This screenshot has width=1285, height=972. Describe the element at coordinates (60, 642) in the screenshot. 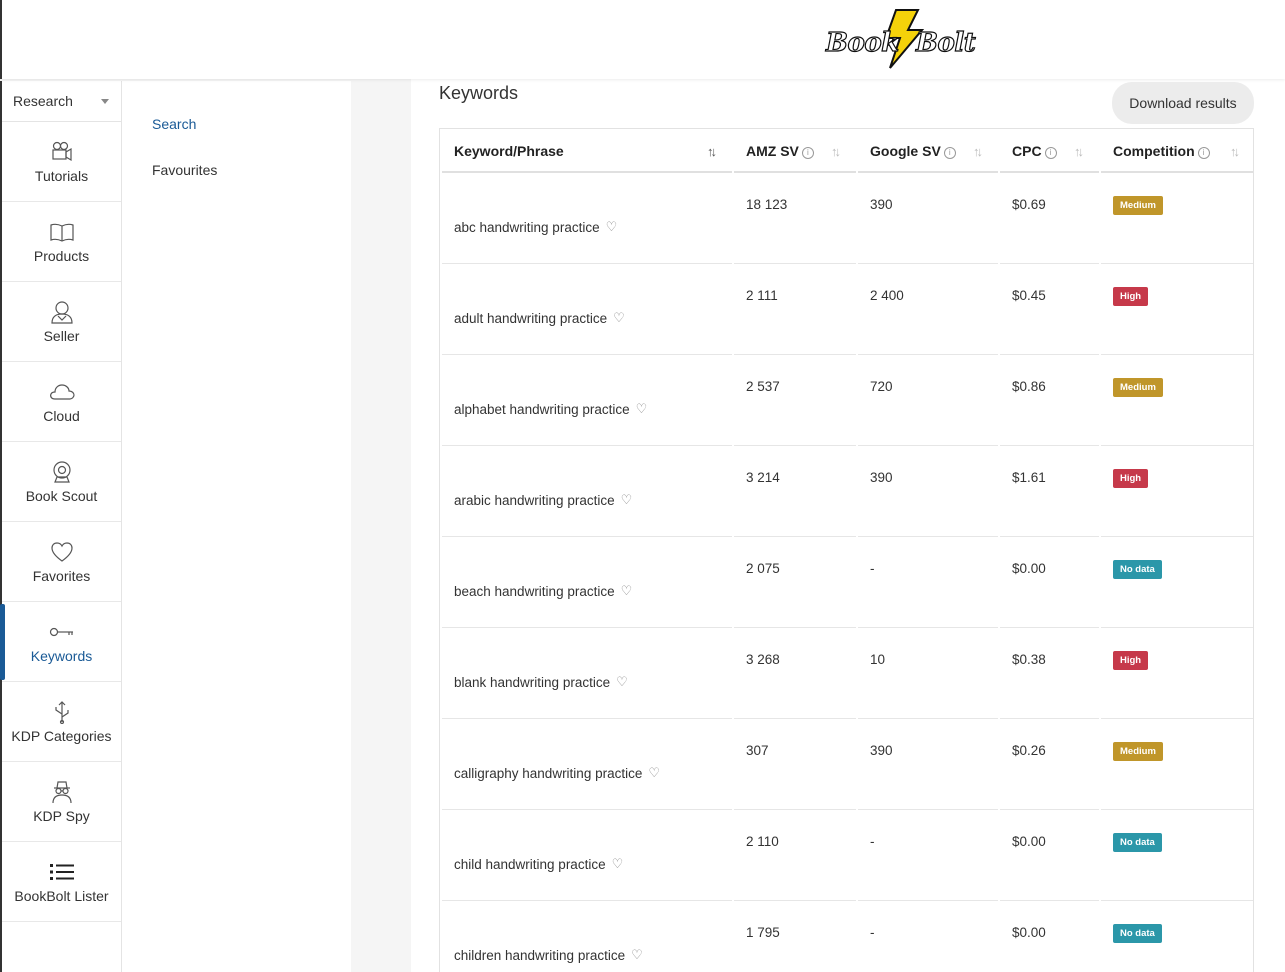

I see `sidebar-item-keywords: Keywords` at that location.